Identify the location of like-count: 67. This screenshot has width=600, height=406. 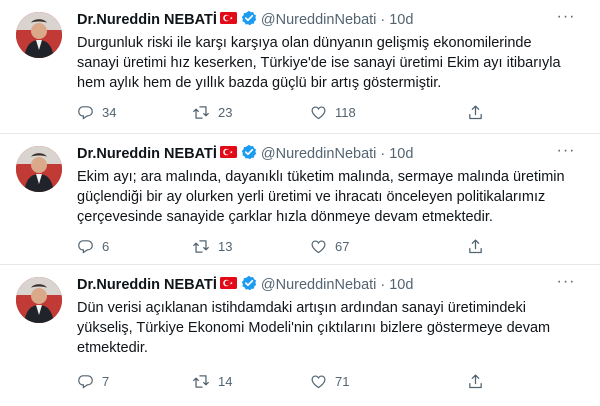
(342, 246).